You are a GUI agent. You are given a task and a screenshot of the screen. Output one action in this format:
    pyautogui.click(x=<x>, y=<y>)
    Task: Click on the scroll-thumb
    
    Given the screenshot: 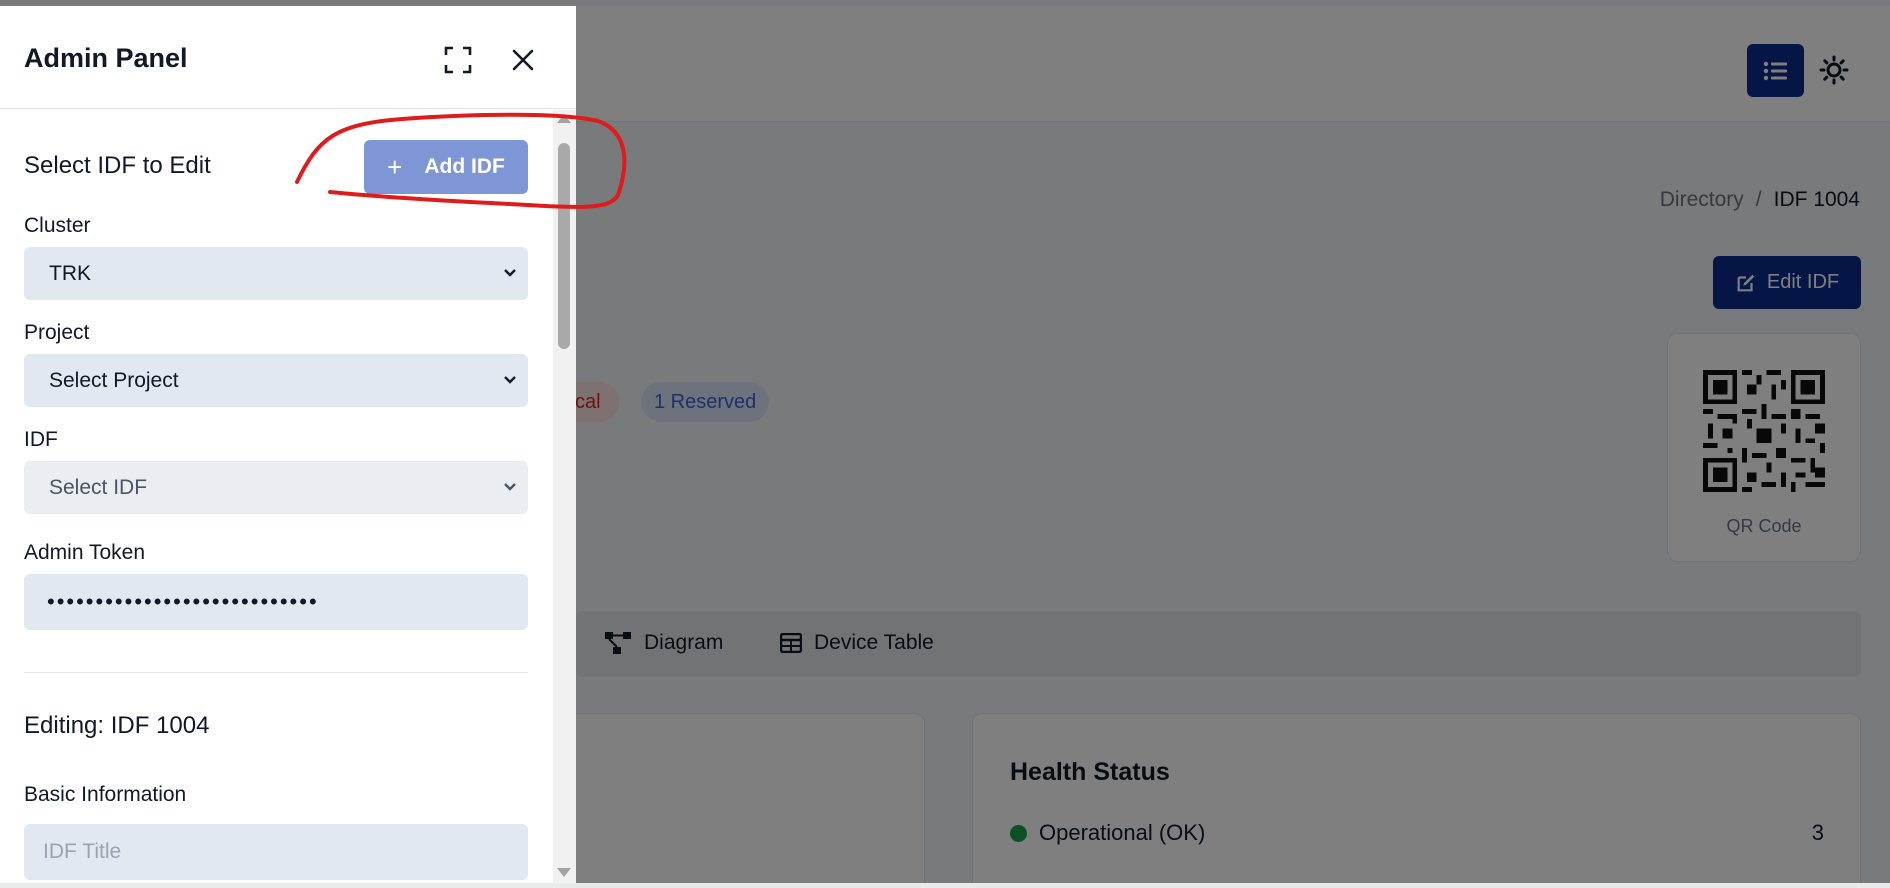 What is the action you would take?
    pyautogui.click(x=564, y=246)
    